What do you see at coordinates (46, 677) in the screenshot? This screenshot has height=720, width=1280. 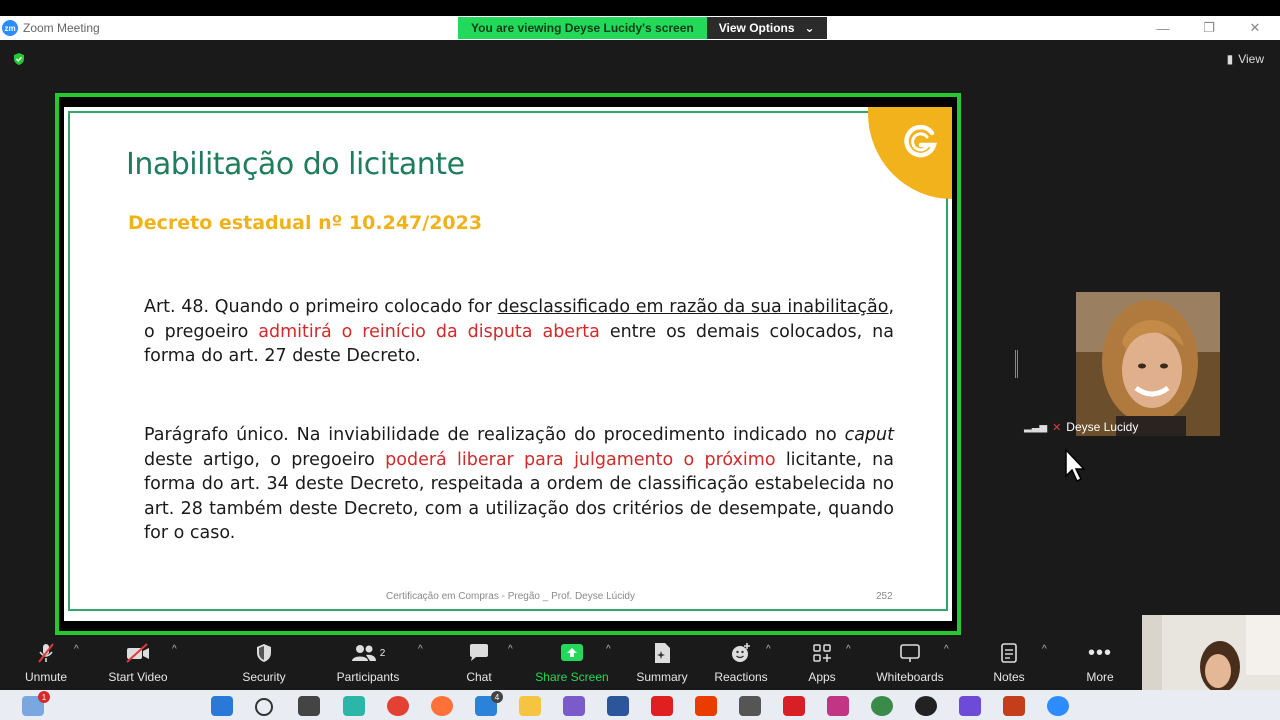 I see `unmute-label: Unmute` at bounding box center [46, 677].